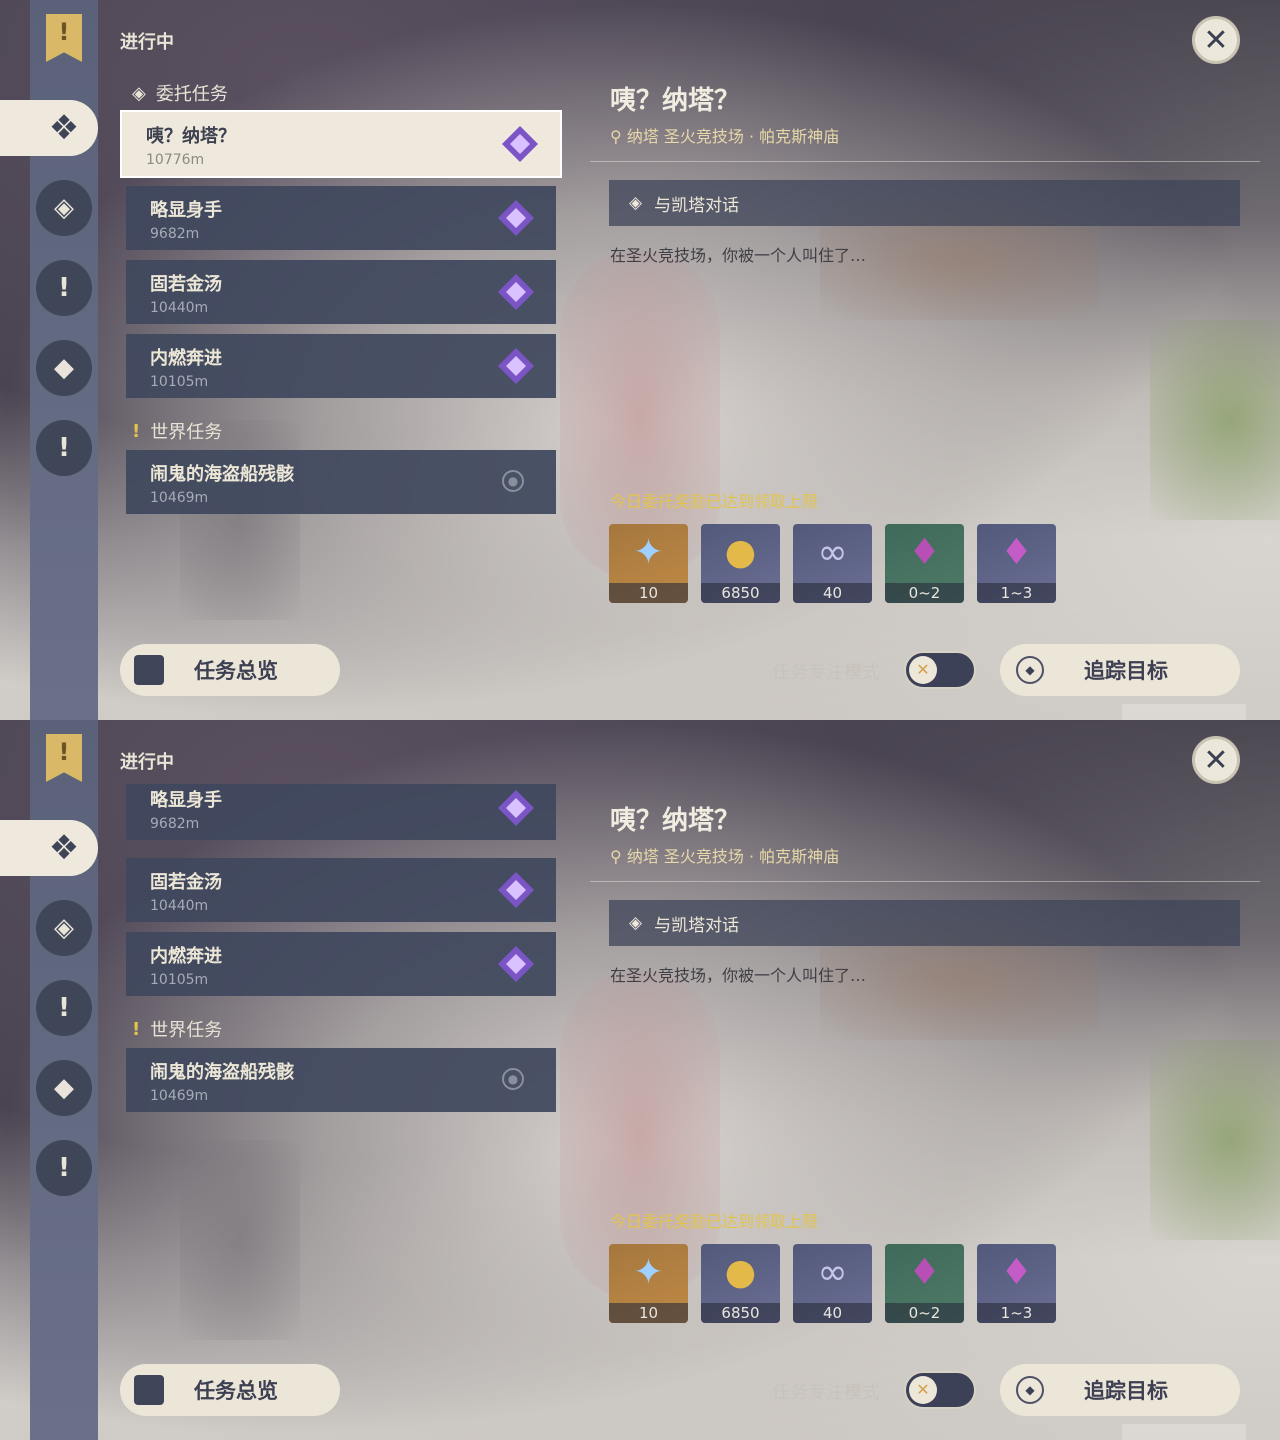  I want to click on section-commission: ◈ 委托任务, so click(180, 94).